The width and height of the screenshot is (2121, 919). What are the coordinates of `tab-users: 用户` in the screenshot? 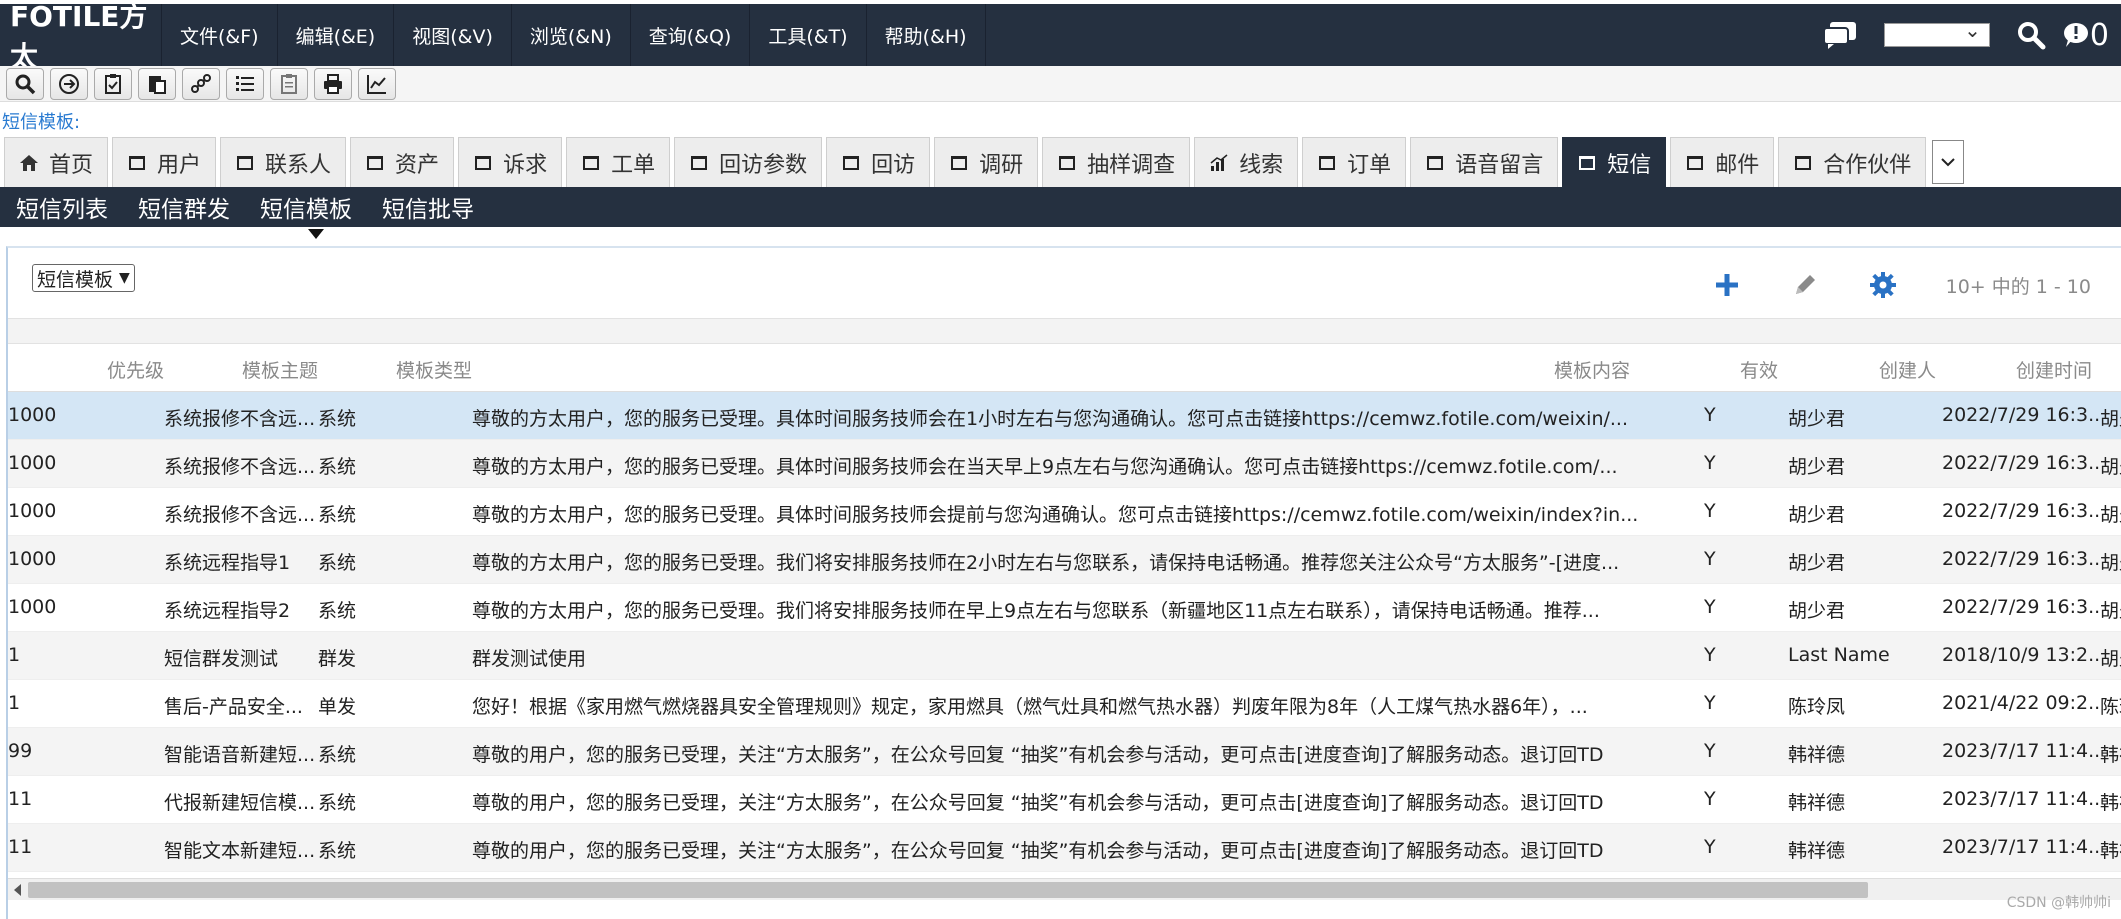 It's located at (164, 162).